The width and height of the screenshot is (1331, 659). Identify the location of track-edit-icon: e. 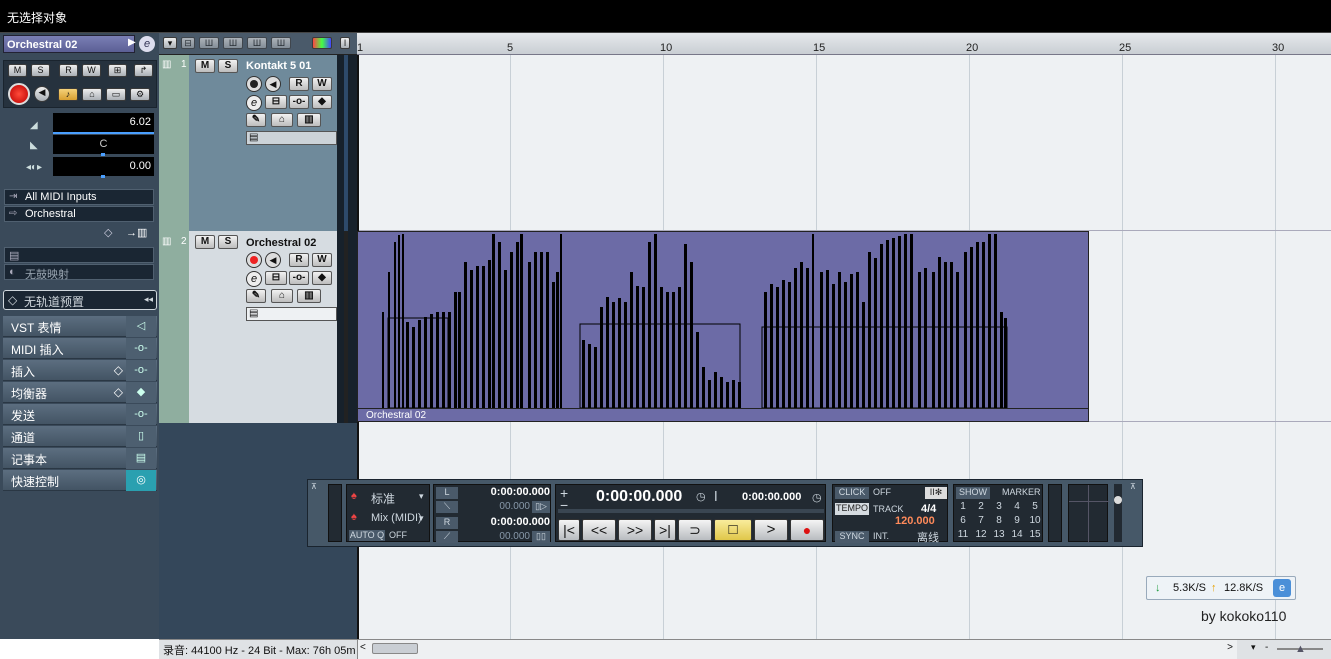
(254, 103).